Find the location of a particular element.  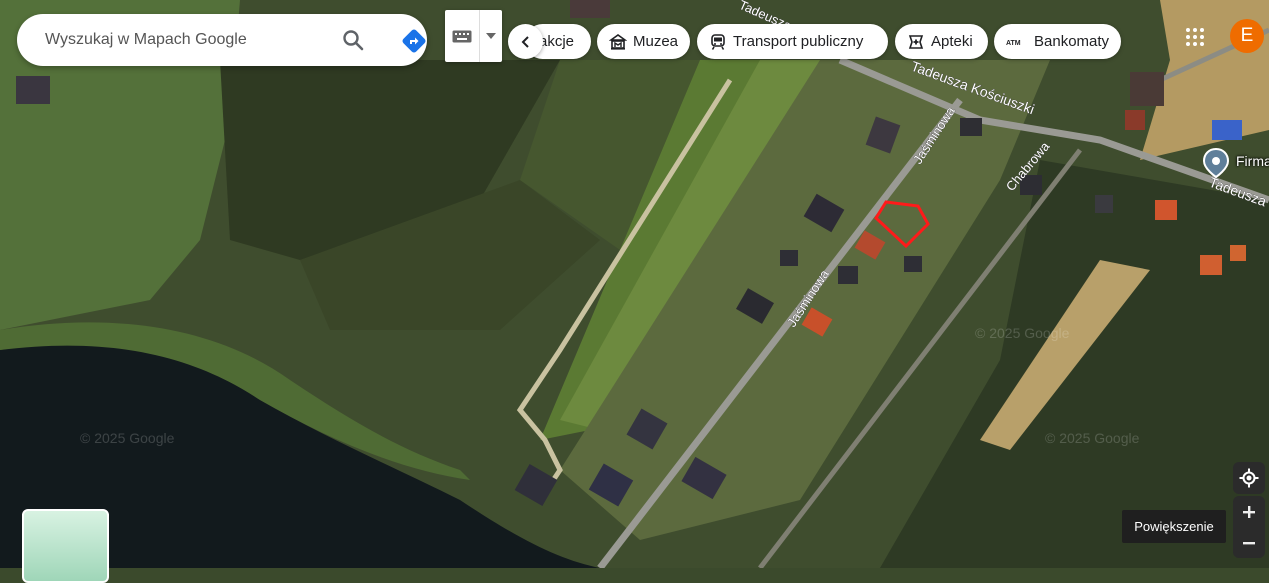

chip-label: Muzea is located at coordinates (656, 41).